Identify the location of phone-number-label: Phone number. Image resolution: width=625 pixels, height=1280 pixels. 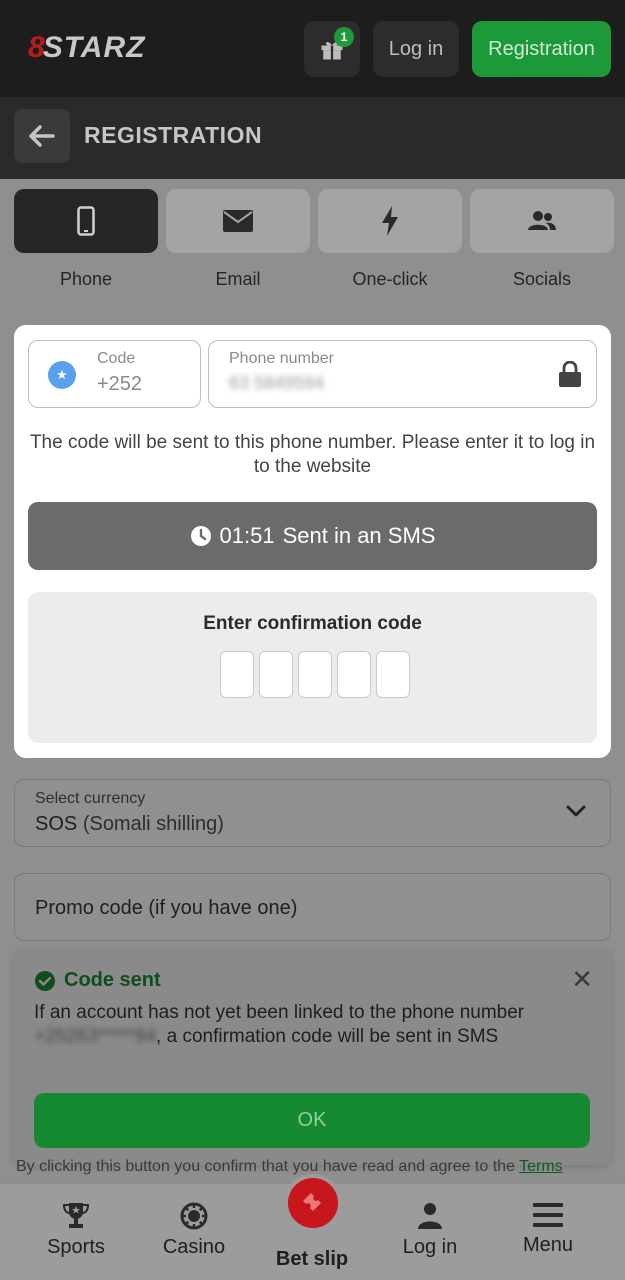
(281, 358).